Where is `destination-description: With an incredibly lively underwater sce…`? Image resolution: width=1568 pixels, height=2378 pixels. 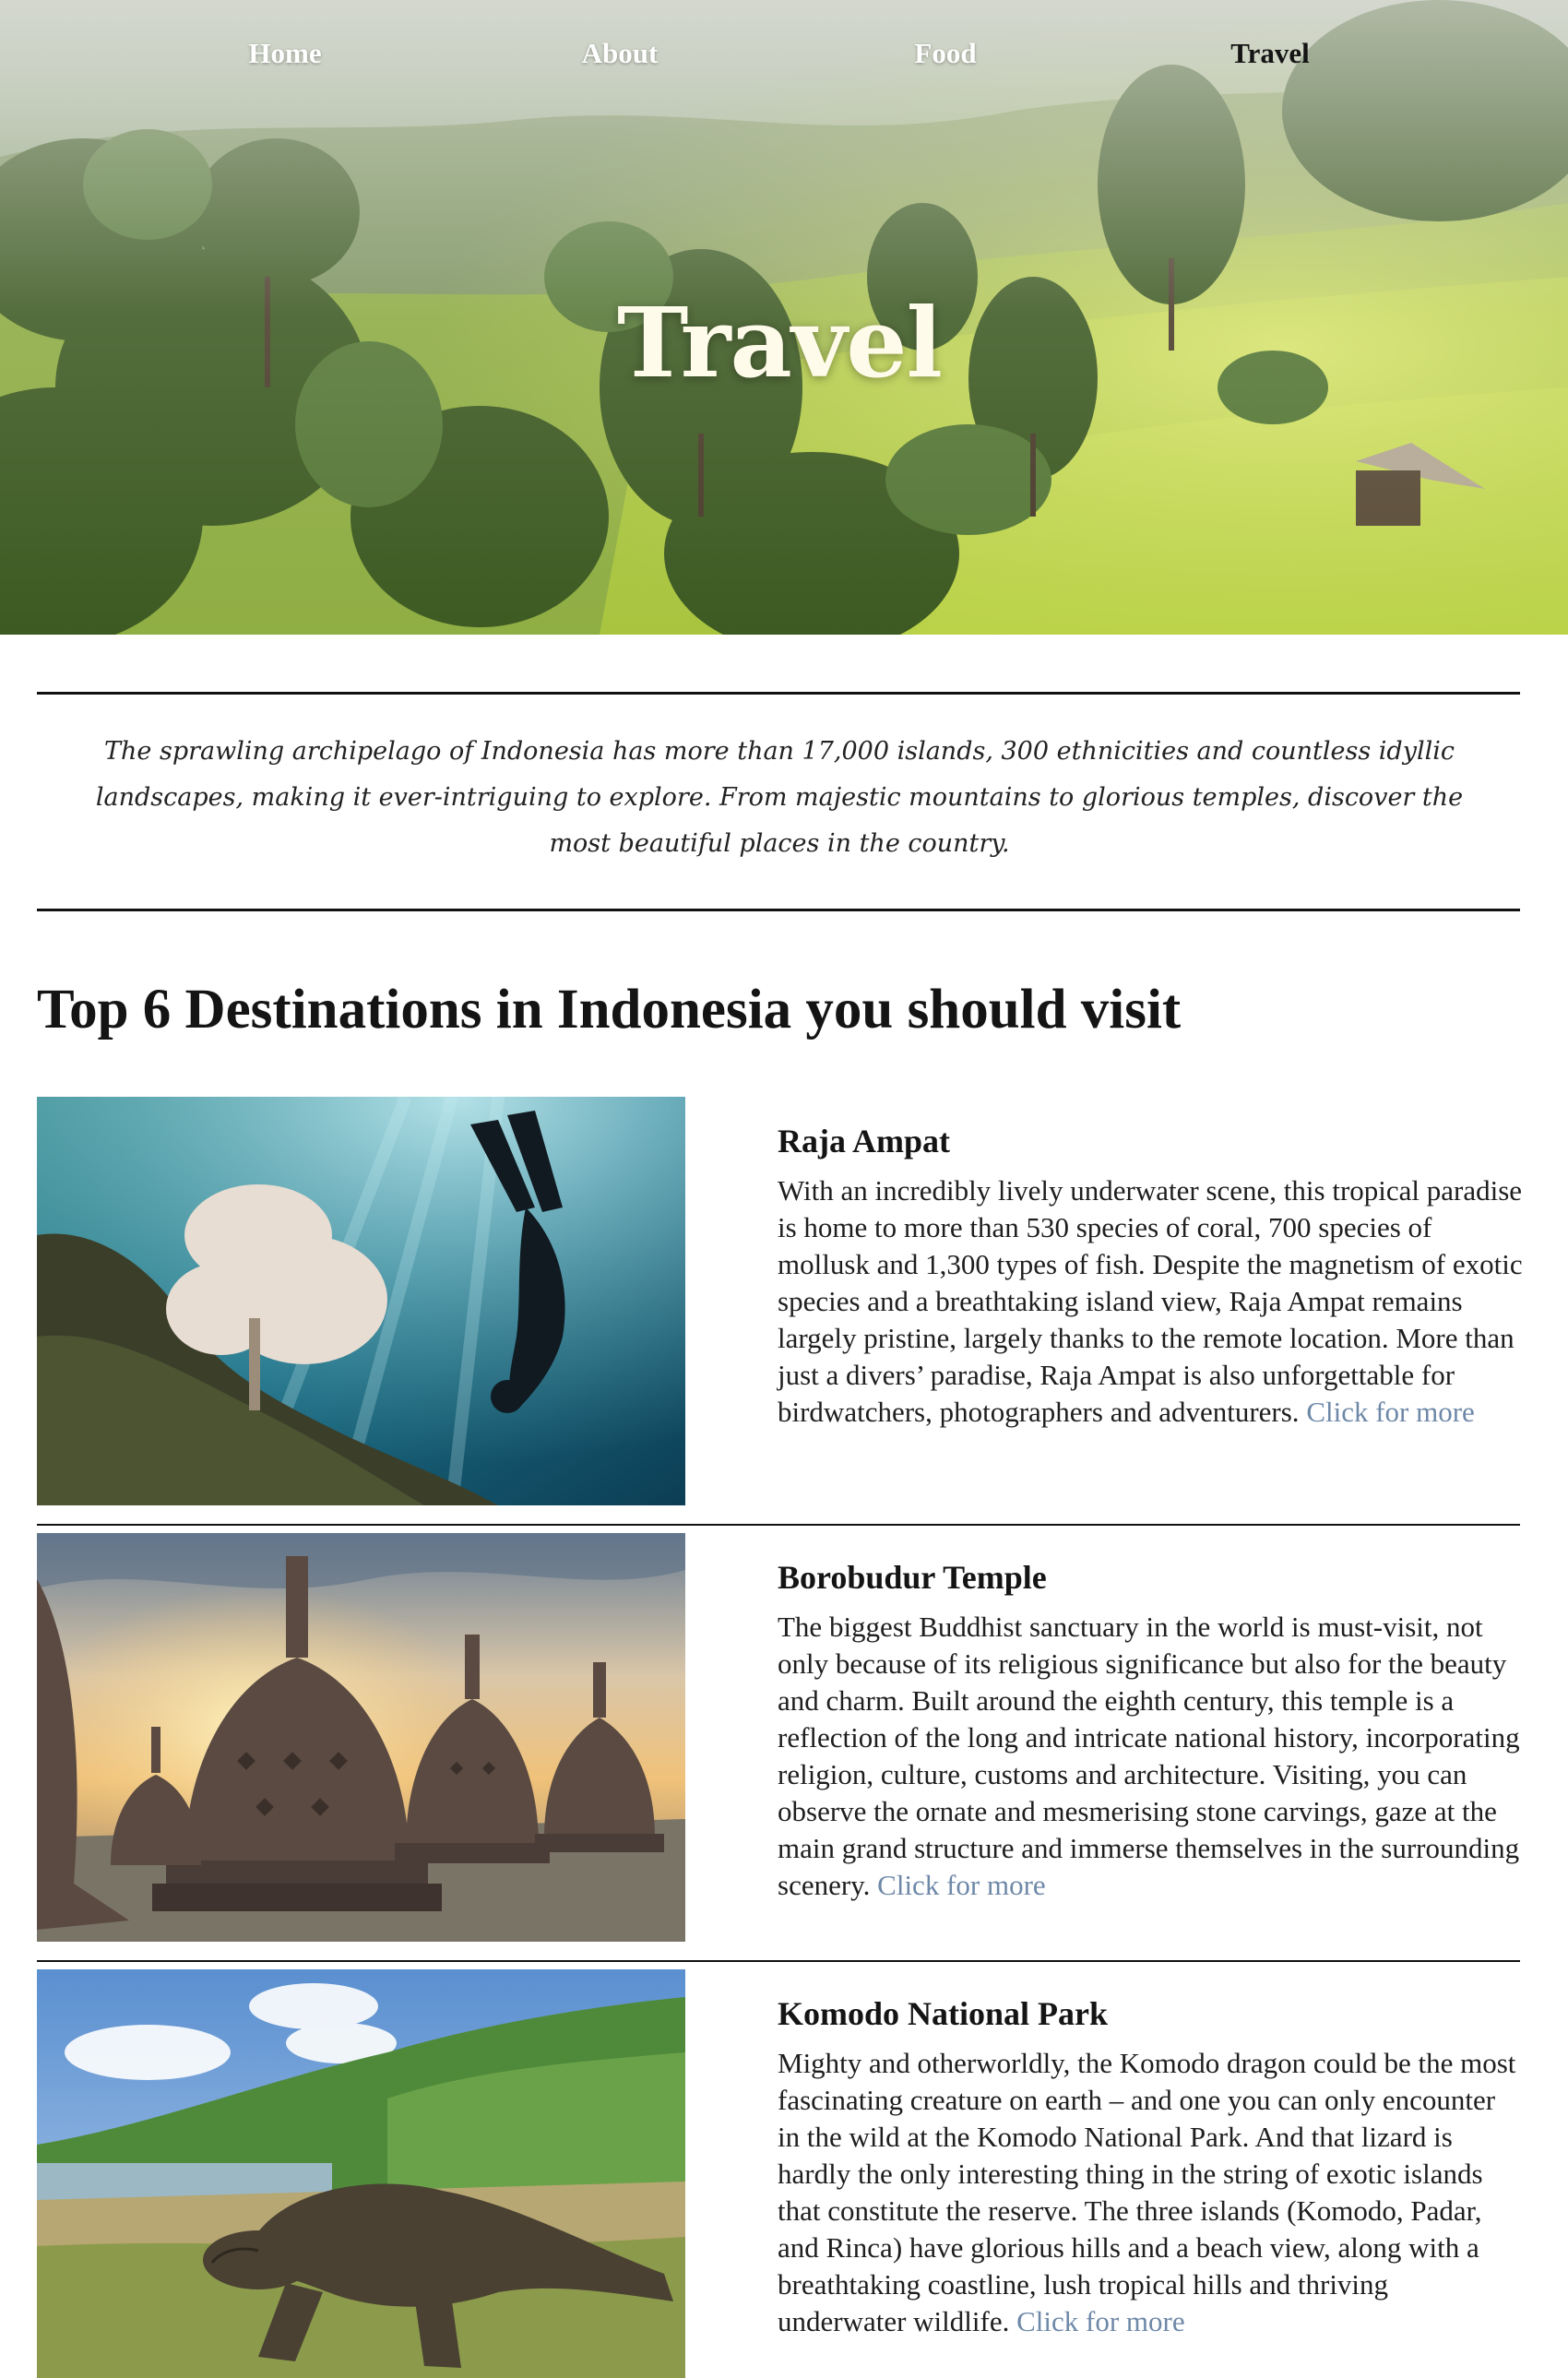 destination-description: With an incredibly lively underwater sce… is located at coordinates (1150, 1301).